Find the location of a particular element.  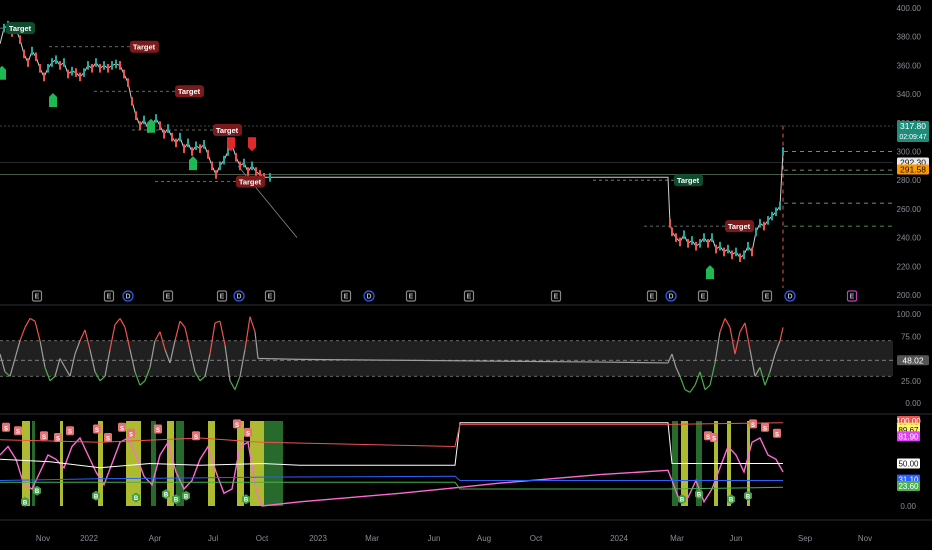

oscillator-value-label: 48.02 is located at coordinates (913, 360).